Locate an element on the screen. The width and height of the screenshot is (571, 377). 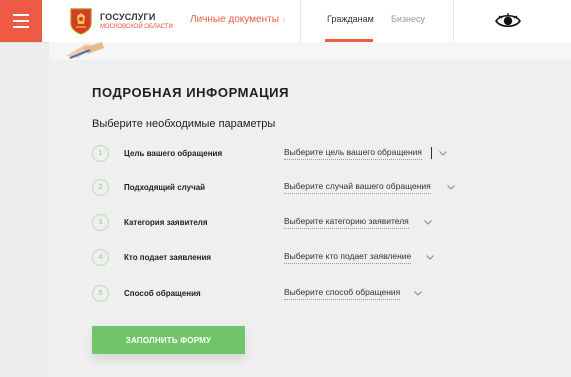
field-label: Цель вашего обращения is located at coordinates (173, 153).